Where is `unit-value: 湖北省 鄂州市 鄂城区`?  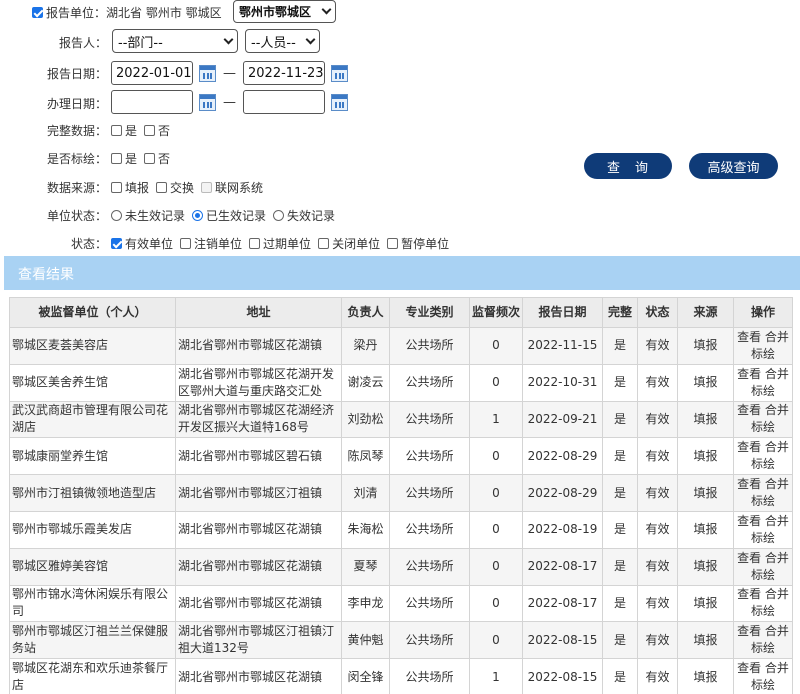
unit-value: 湖北省 鄂州市 鄂城区 is located at coordinates (164, 12).